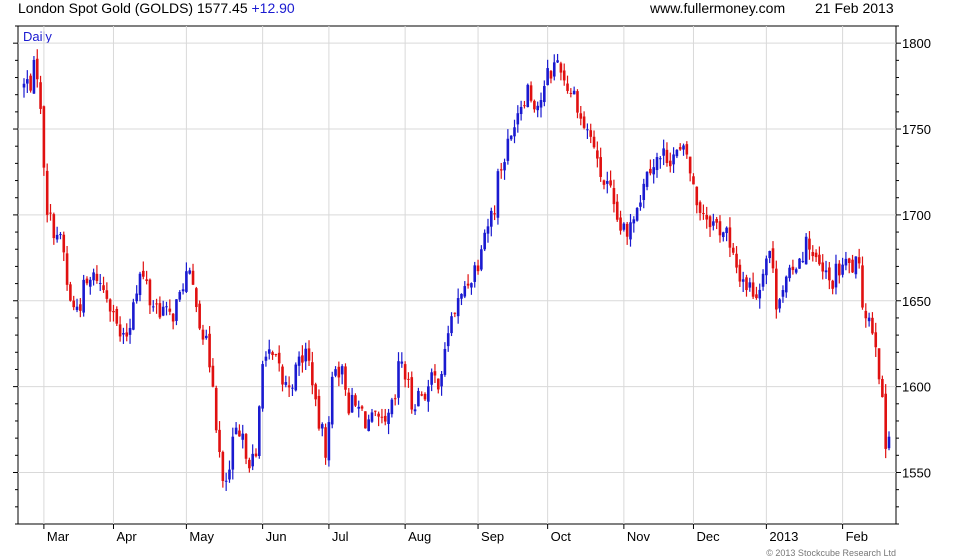 This screenshot has width=980, height=560. What do you see at coordinates (717, 8) in the screenshot?
I see `source-link: www.fullermoney.com` at bounding box center [717, 8].